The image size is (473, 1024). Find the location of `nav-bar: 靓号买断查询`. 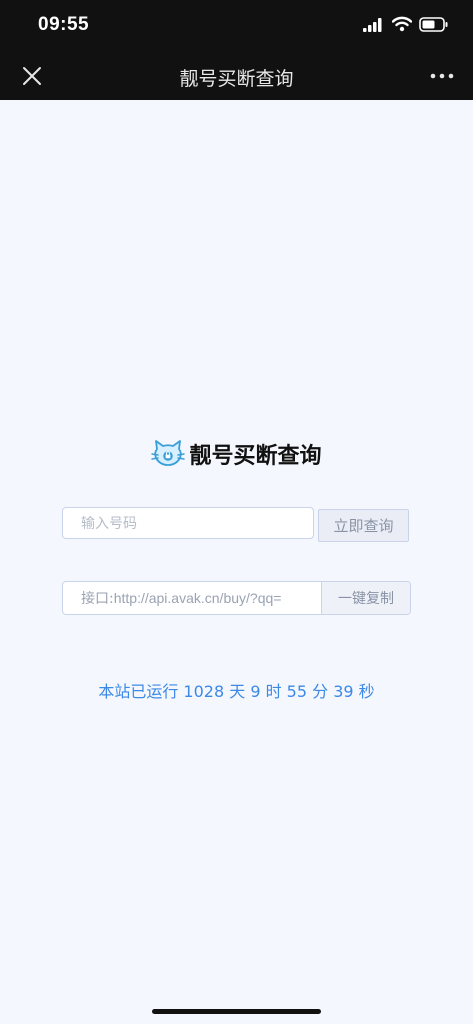

nav-bar: 靓号买断查询 is located at coordinates (236, 76).